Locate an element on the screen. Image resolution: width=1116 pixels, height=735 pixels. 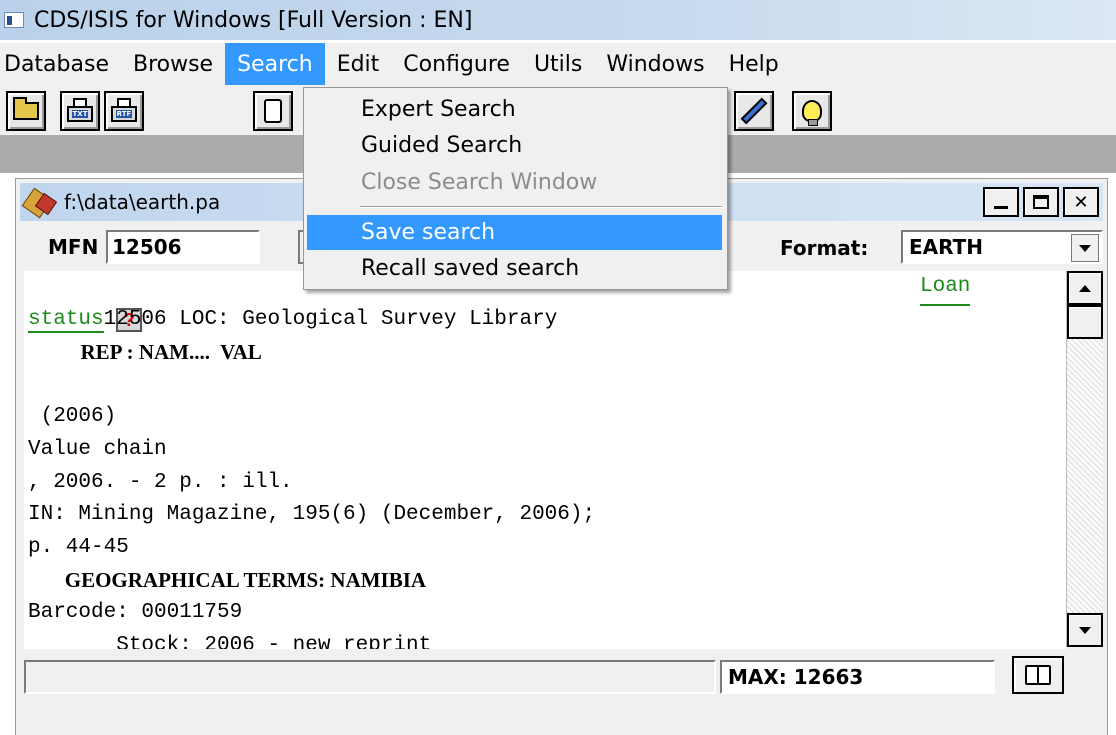
clipboard-icon is located at coordinates (273, 111).